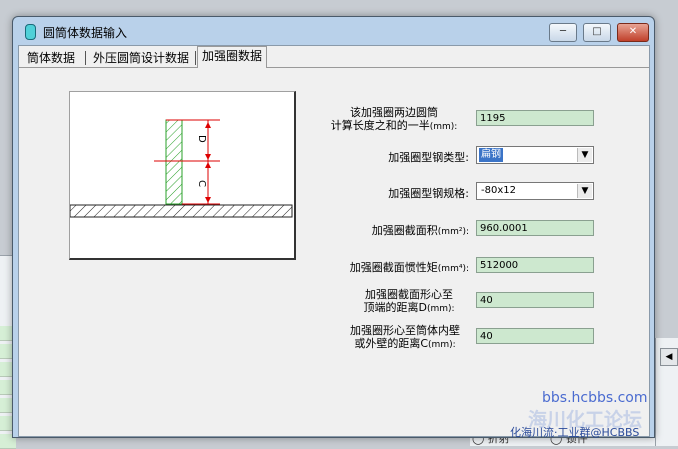 The image size is (678, 449). I want to click on ring-section, so click(174, 162).